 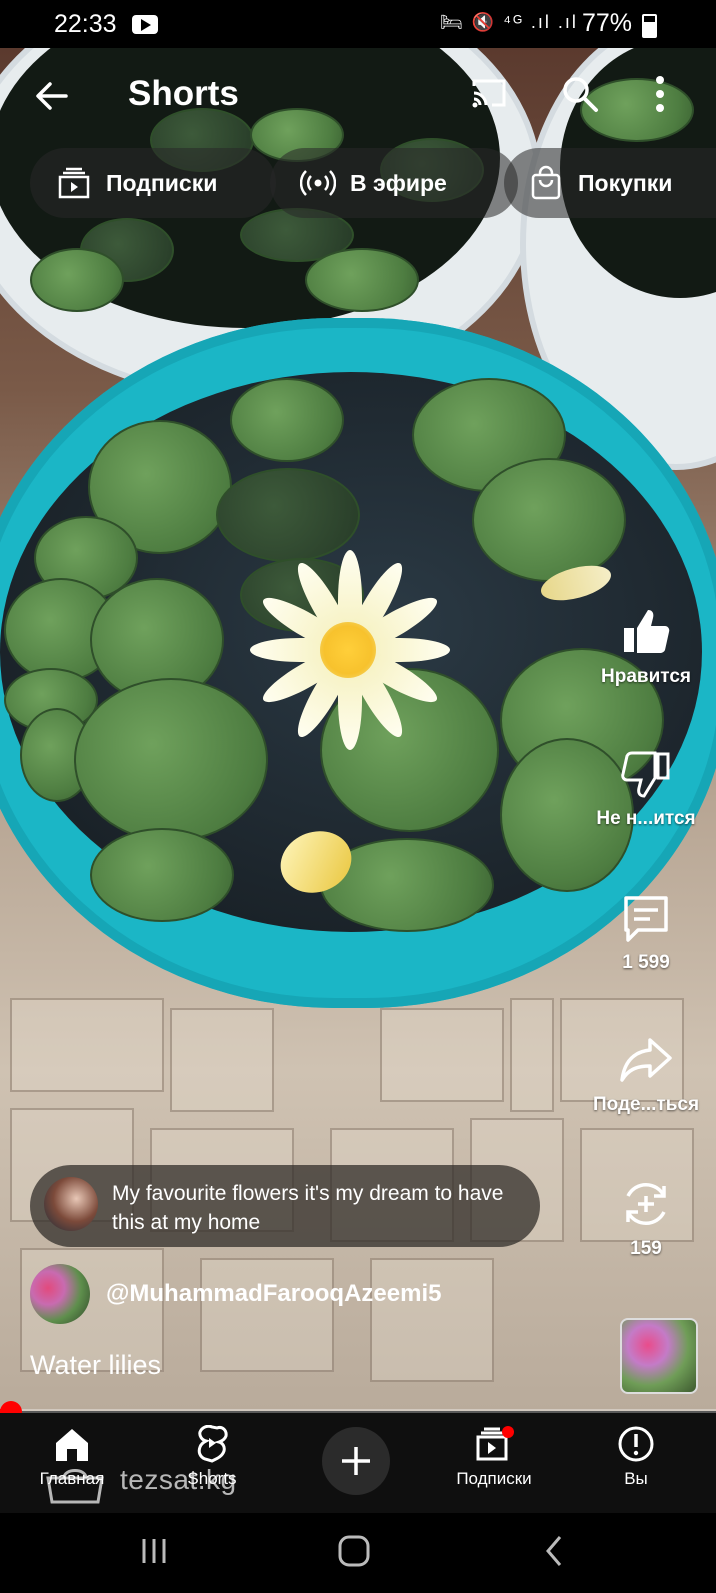 What do you see at coordinates (494, 1463) in the screenshot?
I see `nav-subscriptions: Подписки` at bounding box center [494, 1463].